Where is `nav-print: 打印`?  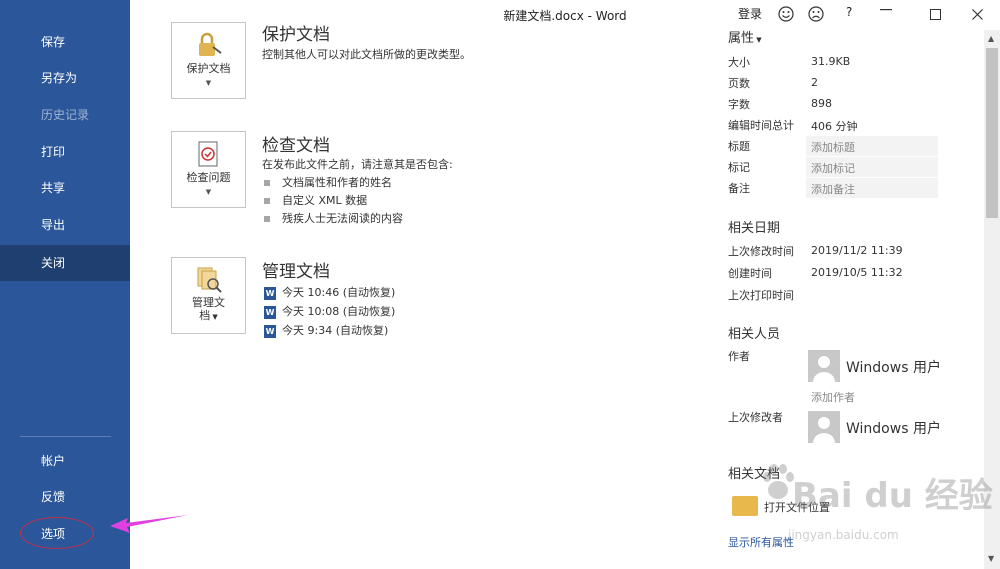
nav-print: 打印 is located at coordinates (65, 152).